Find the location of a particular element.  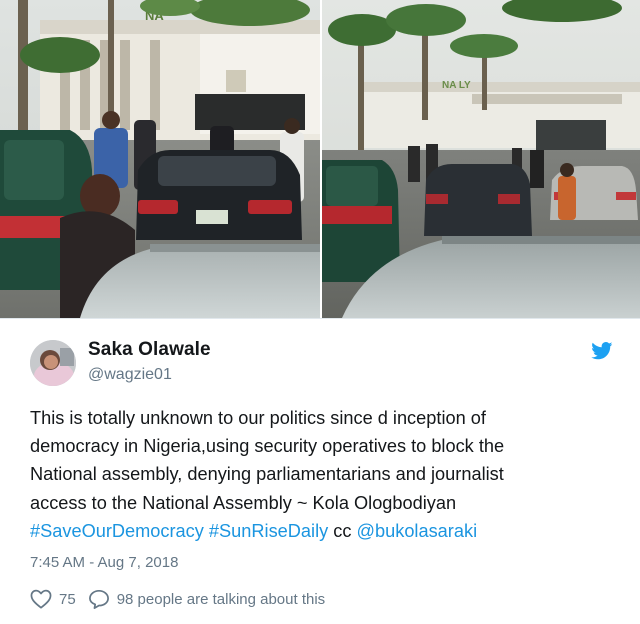

reply-conversation-link: 98 people are talking about this is located at coordinates (206, 599).